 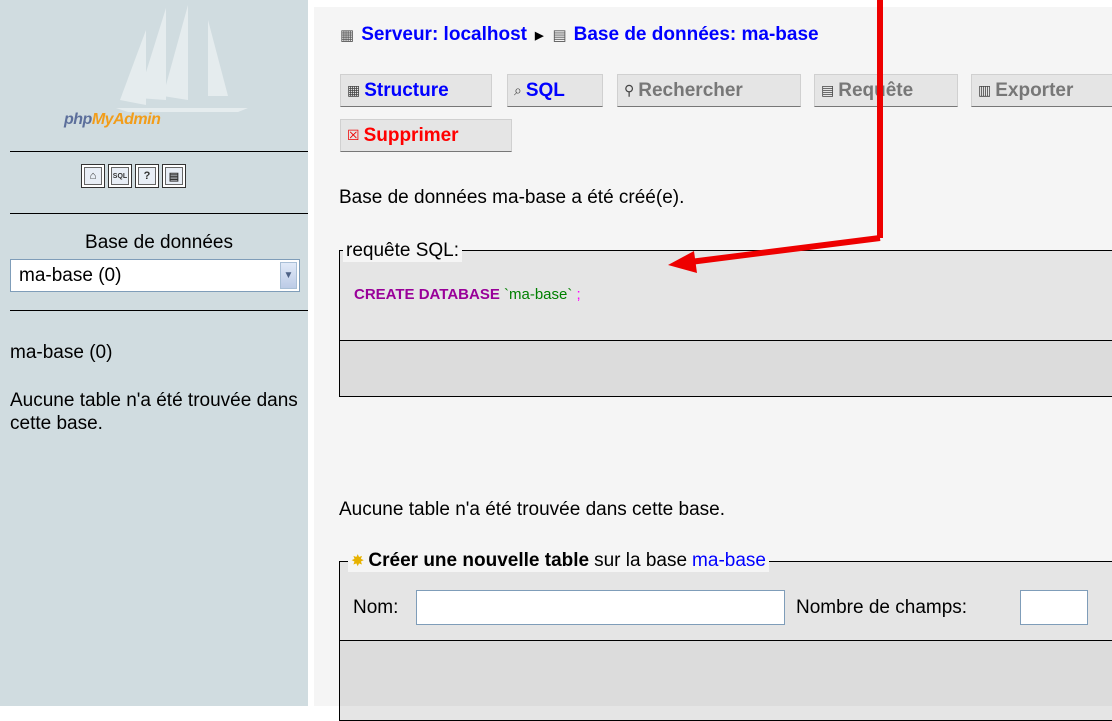 What do you see at coordinates (411, 135) in the screenshot?
I see `tab-label: Supprimer` at bounding box center [411, 135].